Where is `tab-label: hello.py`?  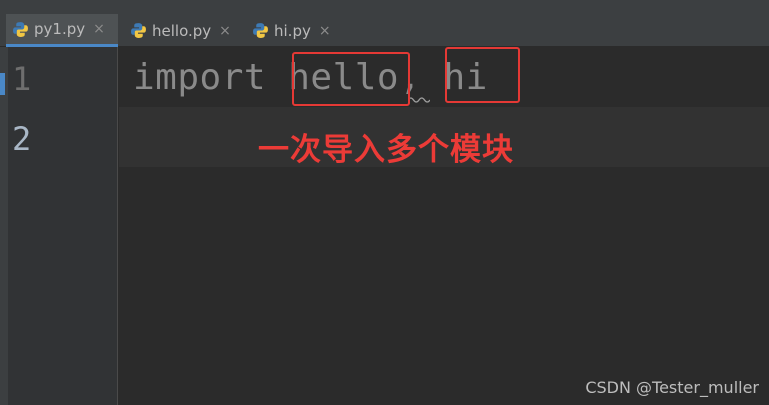
tab-label: hello.py is located at coordinates (182, 30).